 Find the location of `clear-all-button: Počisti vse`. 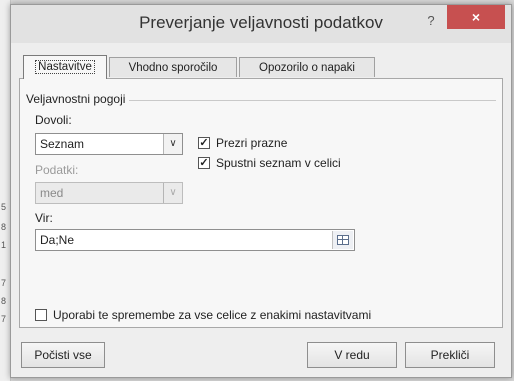

clear-all-button: Počisti vse is located at coordinates (63, 355).